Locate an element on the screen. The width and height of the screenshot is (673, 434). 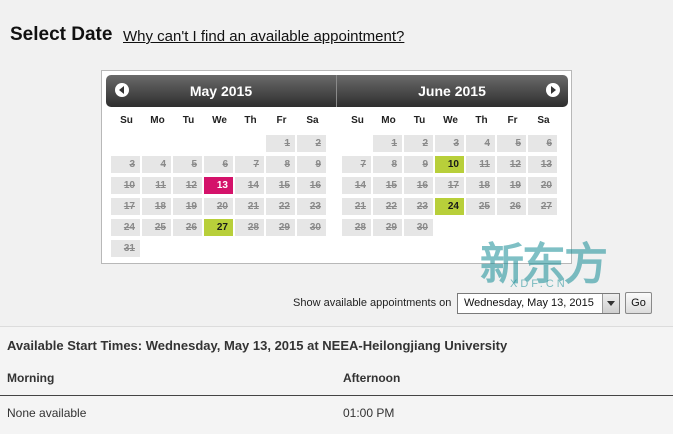
date-select-value: Wednesday, May 13, 2015 is located at coordinates (529, 303).